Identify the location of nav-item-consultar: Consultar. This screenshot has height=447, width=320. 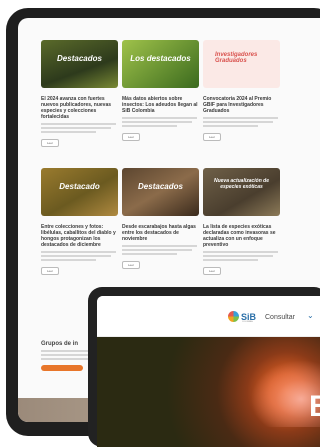
(280, 317).